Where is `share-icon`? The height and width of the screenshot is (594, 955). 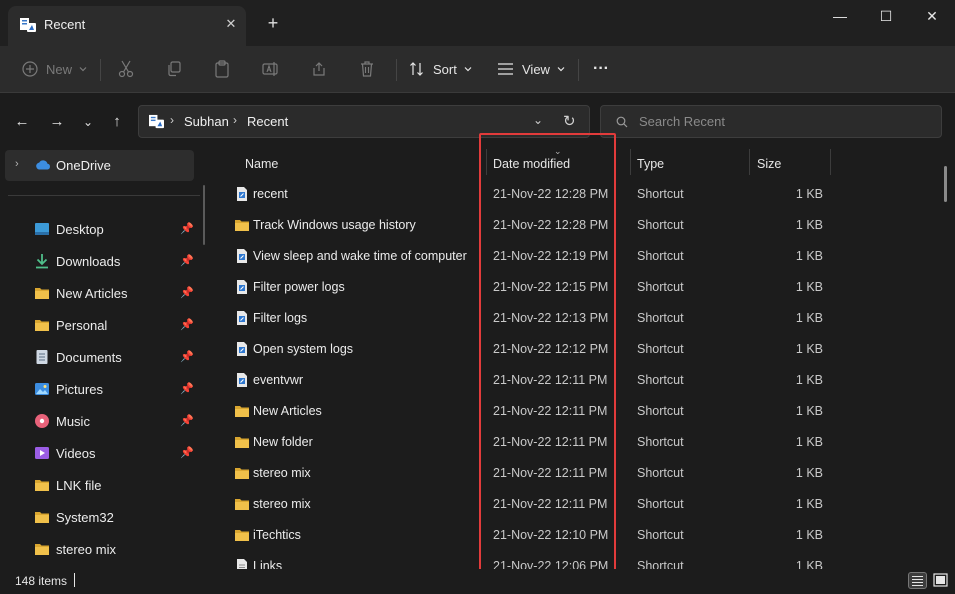 share-icon is located at coordinates (319, 69).